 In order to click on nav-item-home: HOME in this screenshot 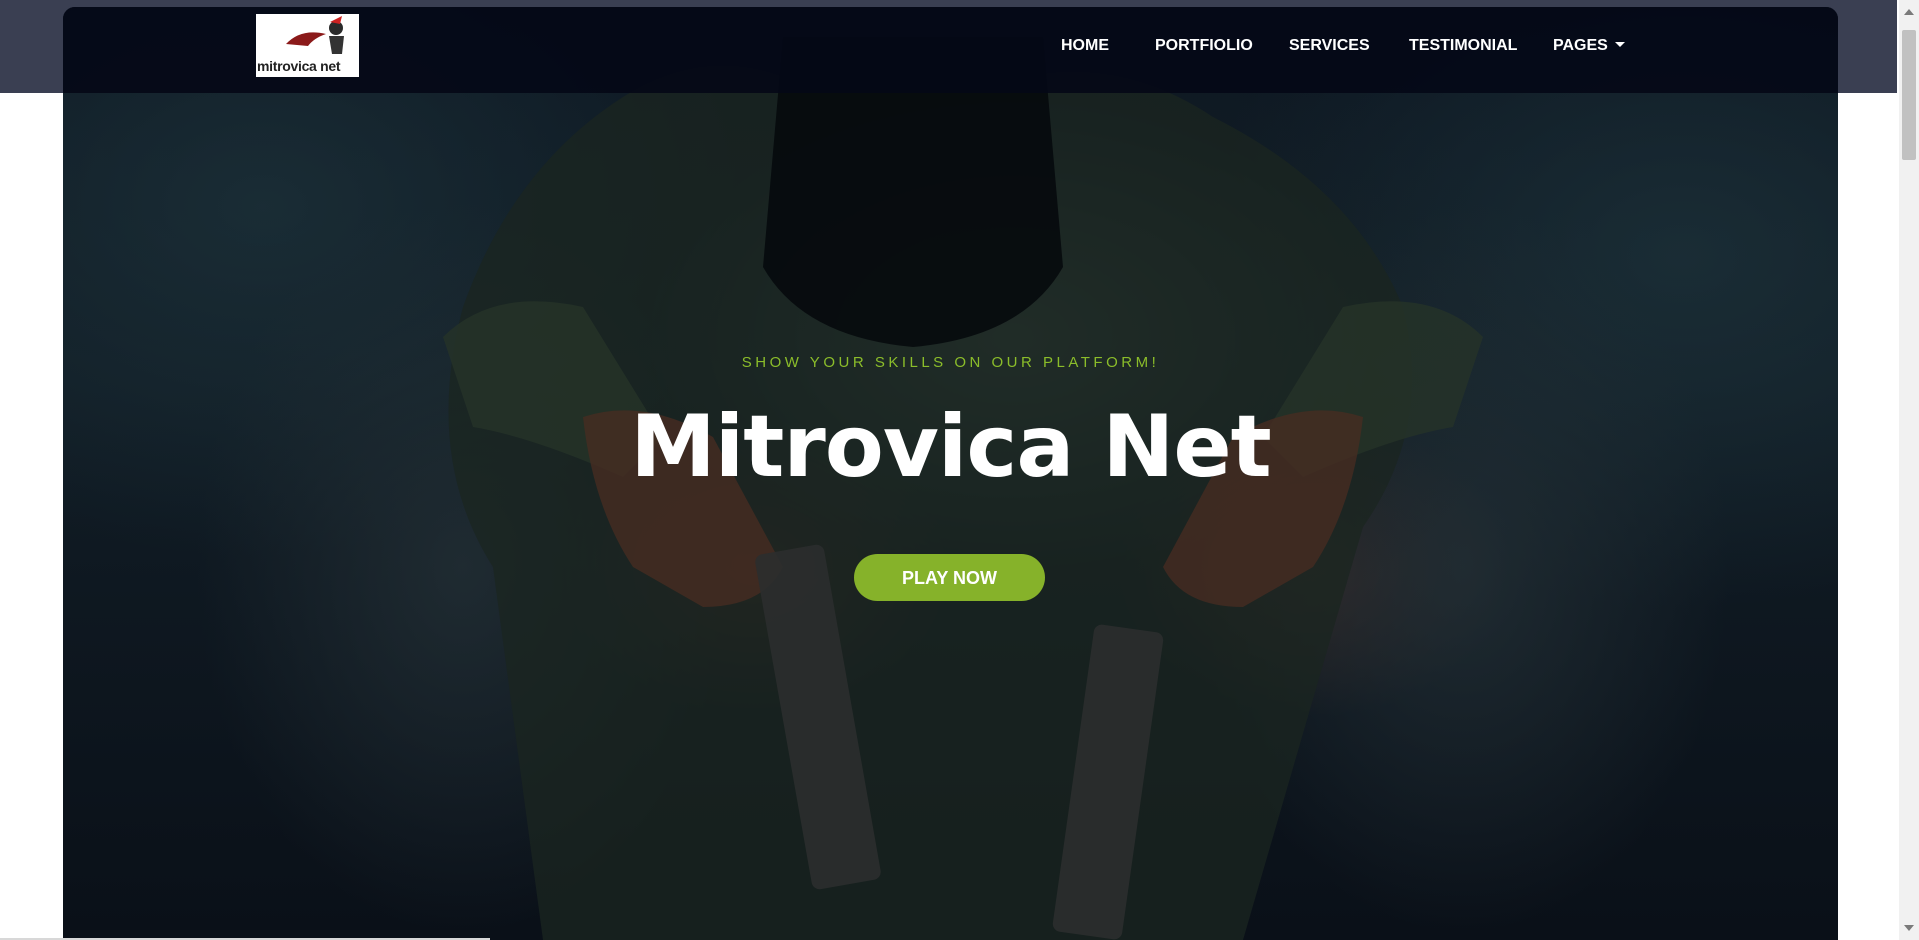, I will do `click(1085, 46)`.